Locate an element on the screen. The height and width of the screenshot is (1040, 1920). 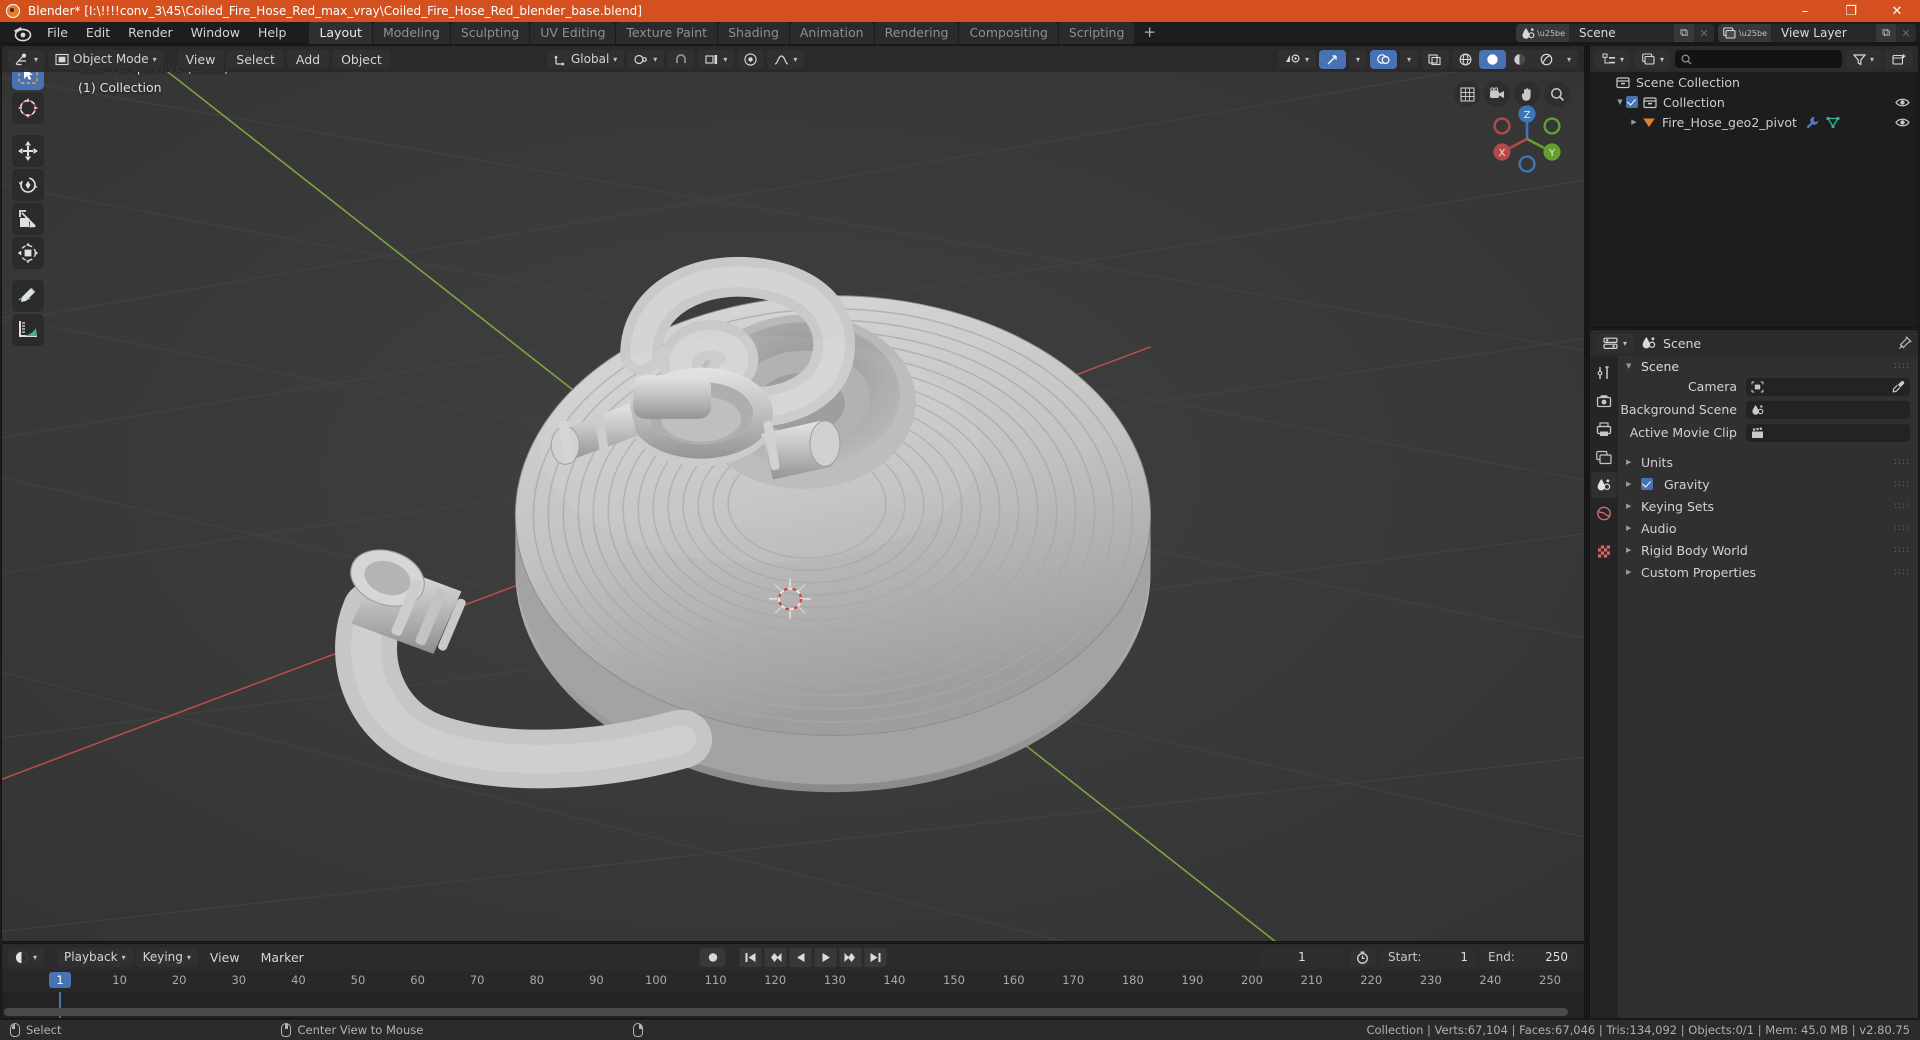
tab-texture-paint: Texture Paint is located at coordinates (667, 32).